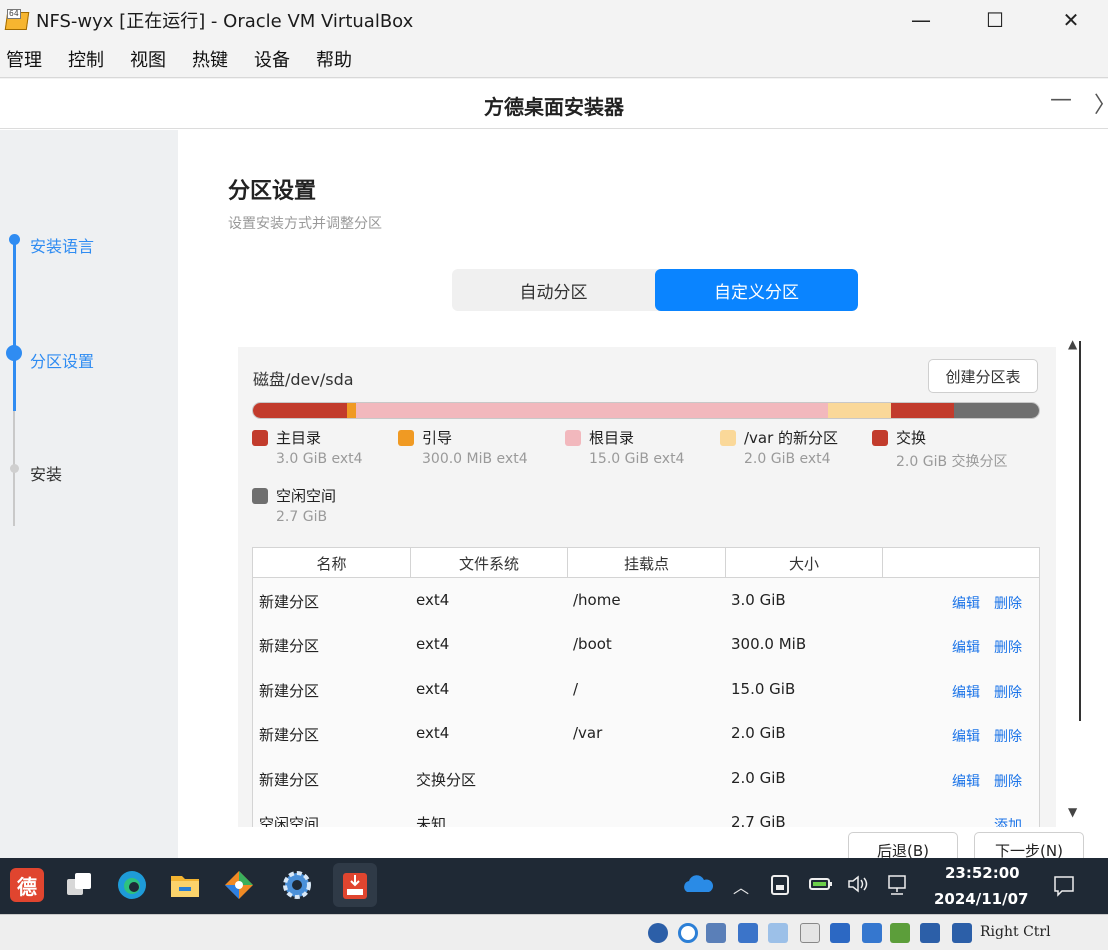 This screenshot has width=1108, height=950. Describe the element at coordinates (756, 290) in the screenshot. I see `tab-custom-partition: 自定义分区` at that location.